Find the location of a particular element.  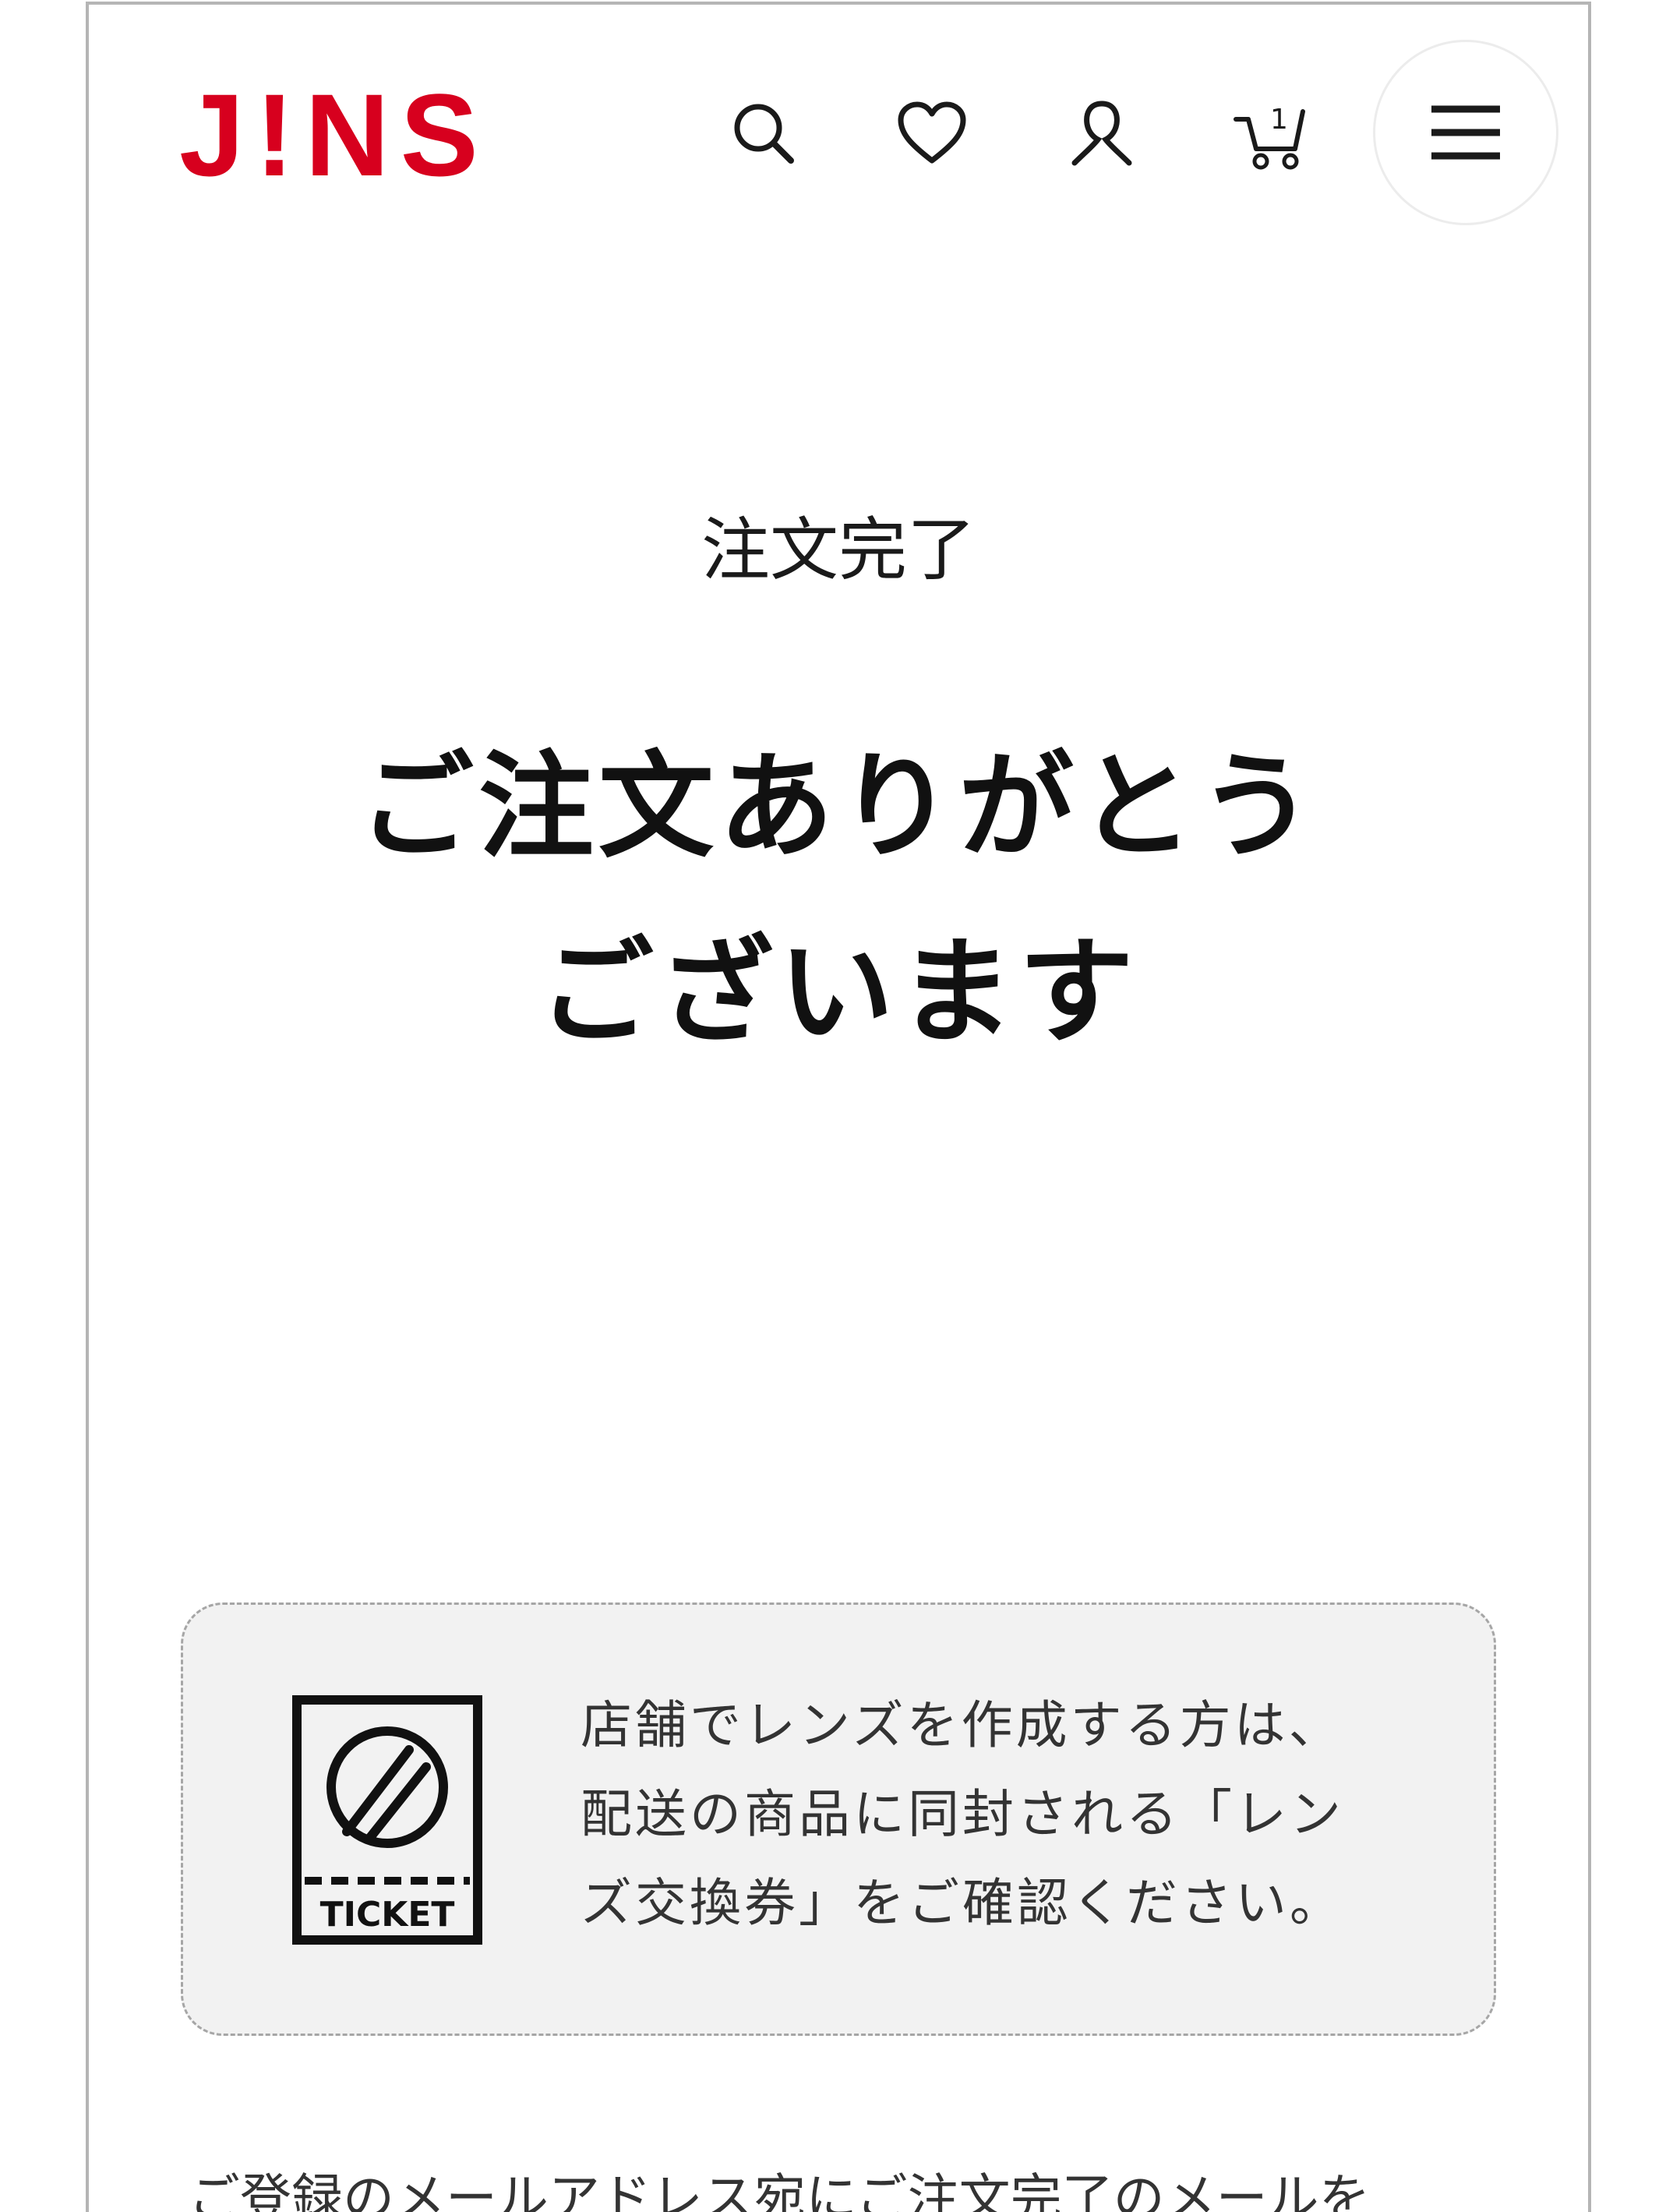

user-icon is located at coordinates (1101, 133).